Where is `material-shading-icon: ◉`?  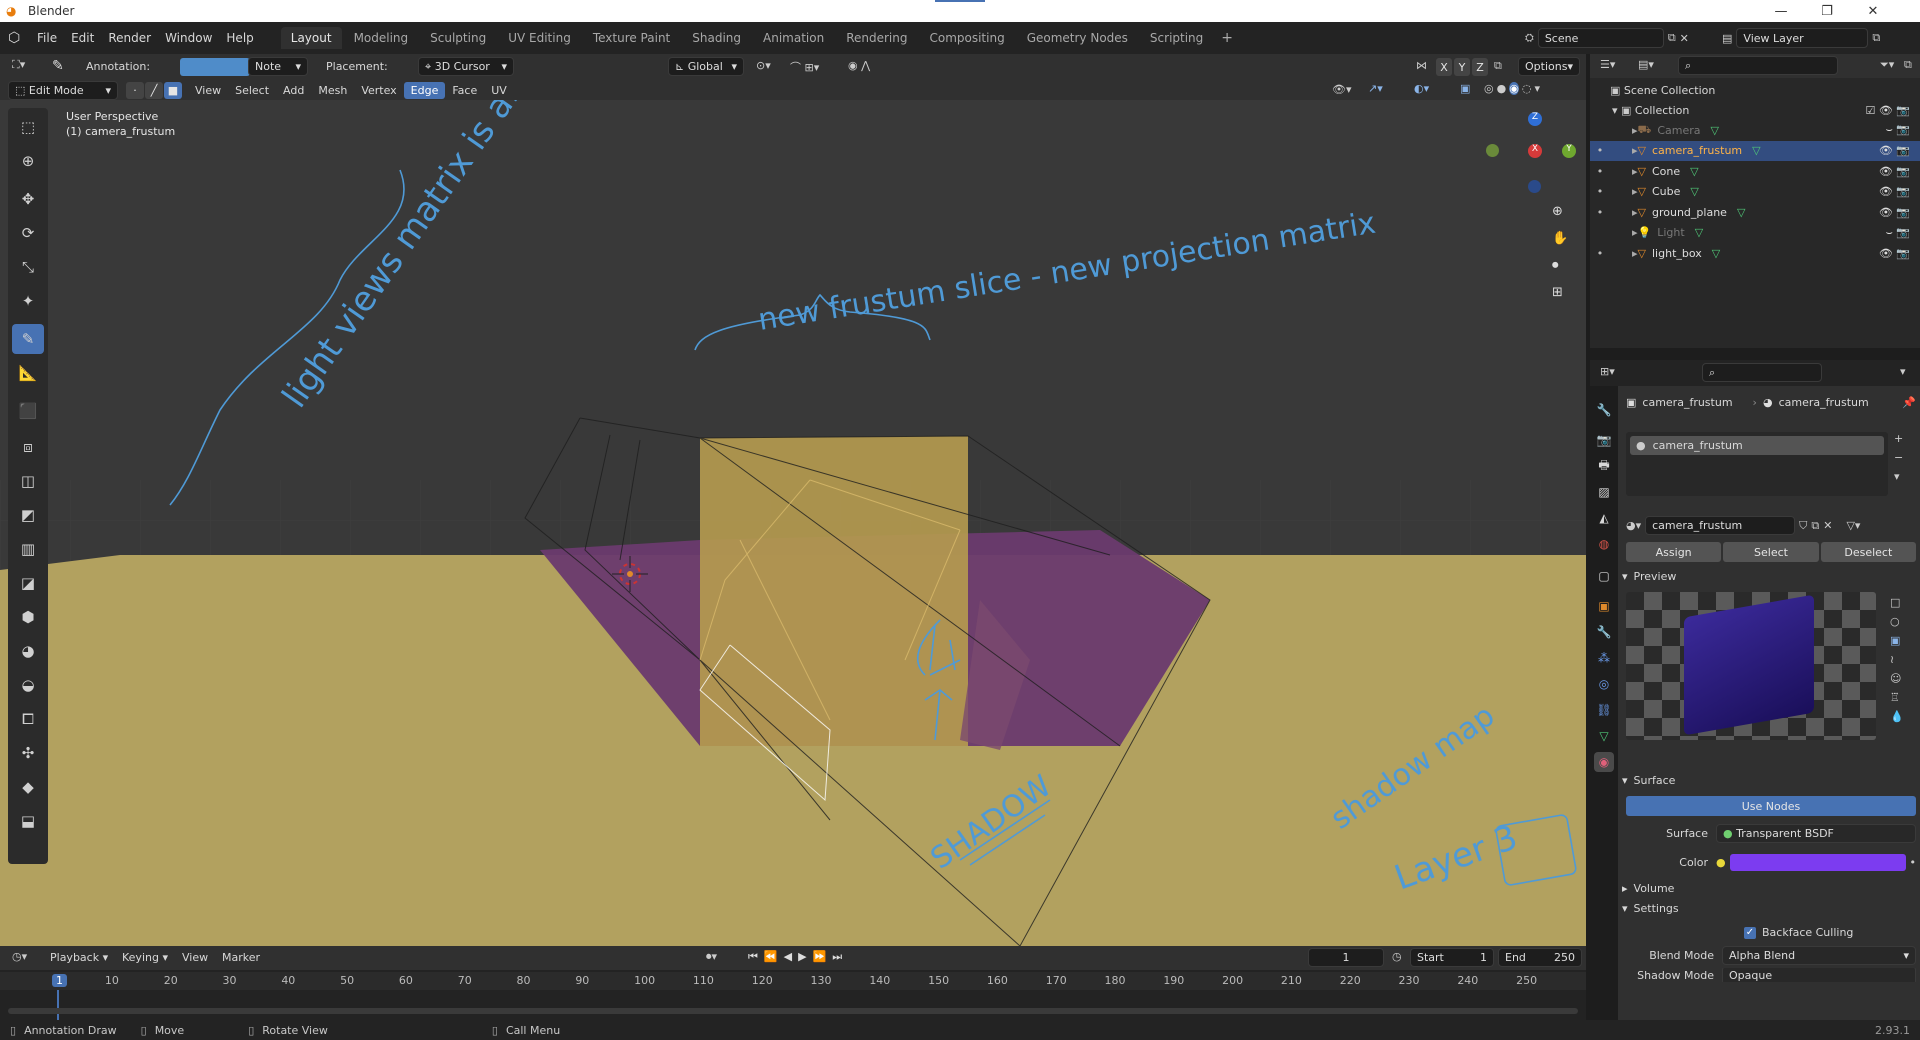 material-shading-icon: ◉ is located at coordinates (1514, 88).